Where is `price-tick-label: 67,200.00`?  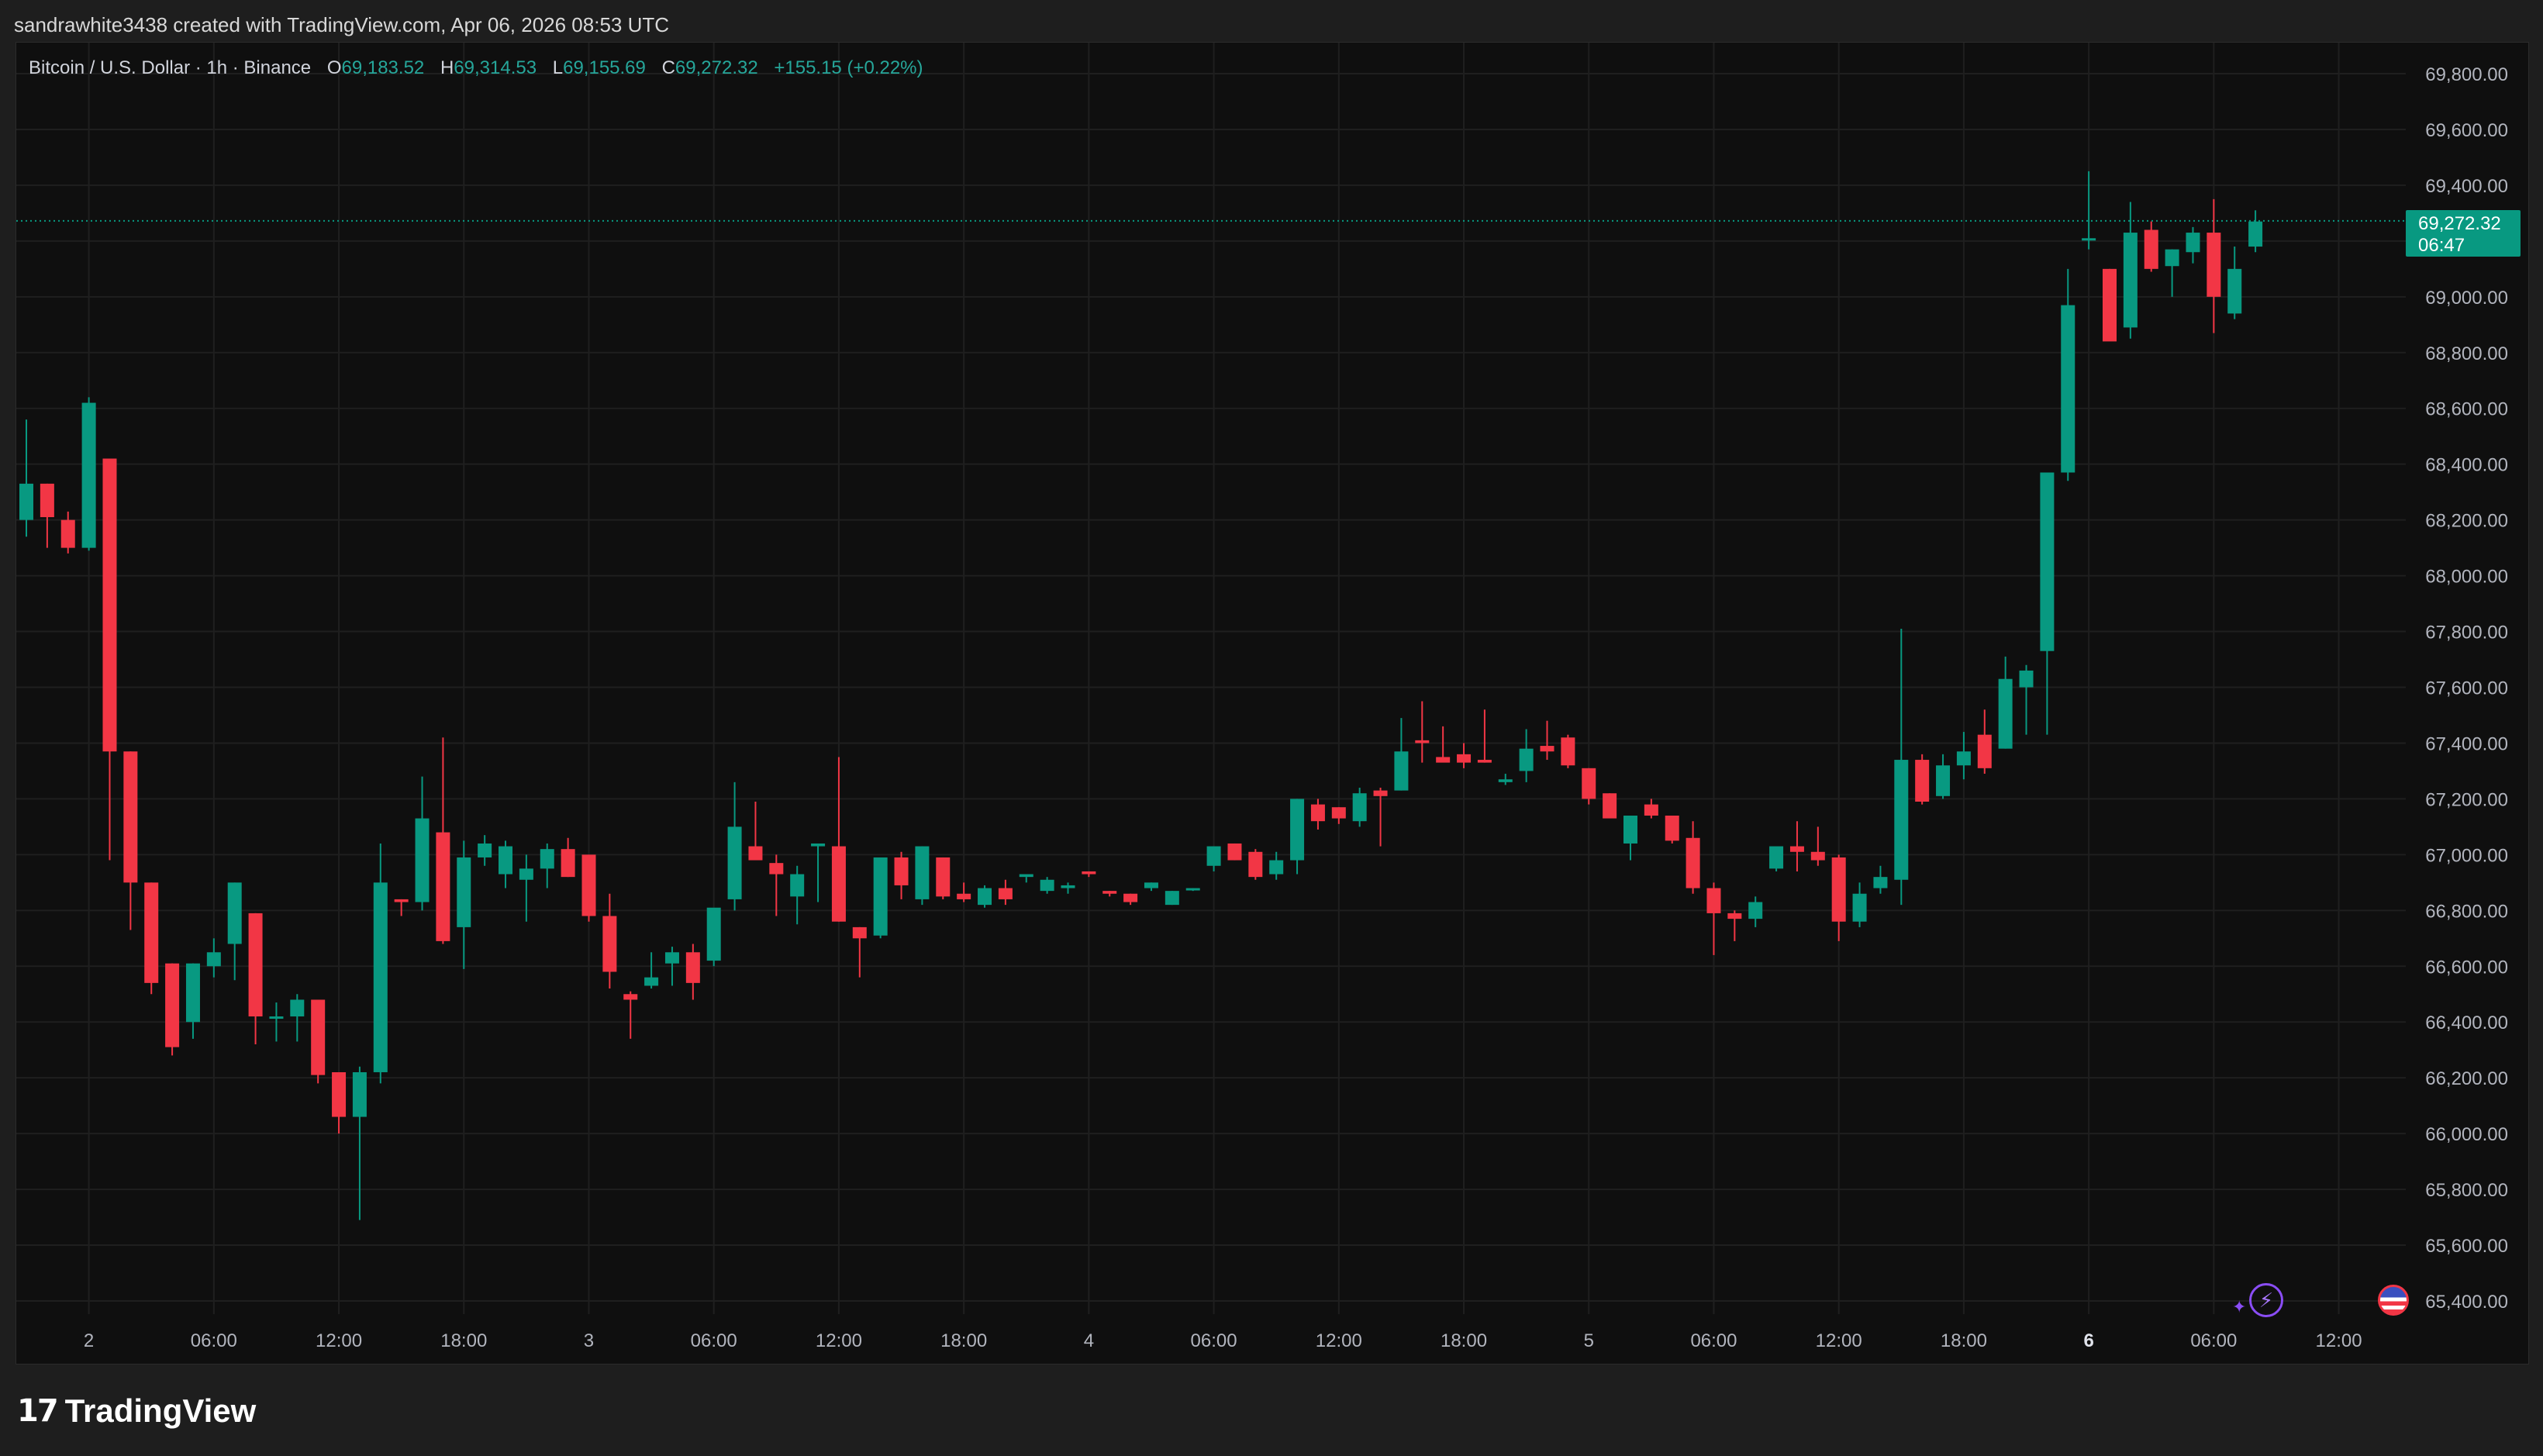
price-tick-label: 67,200.00 is located at coordinates (2466, 800).